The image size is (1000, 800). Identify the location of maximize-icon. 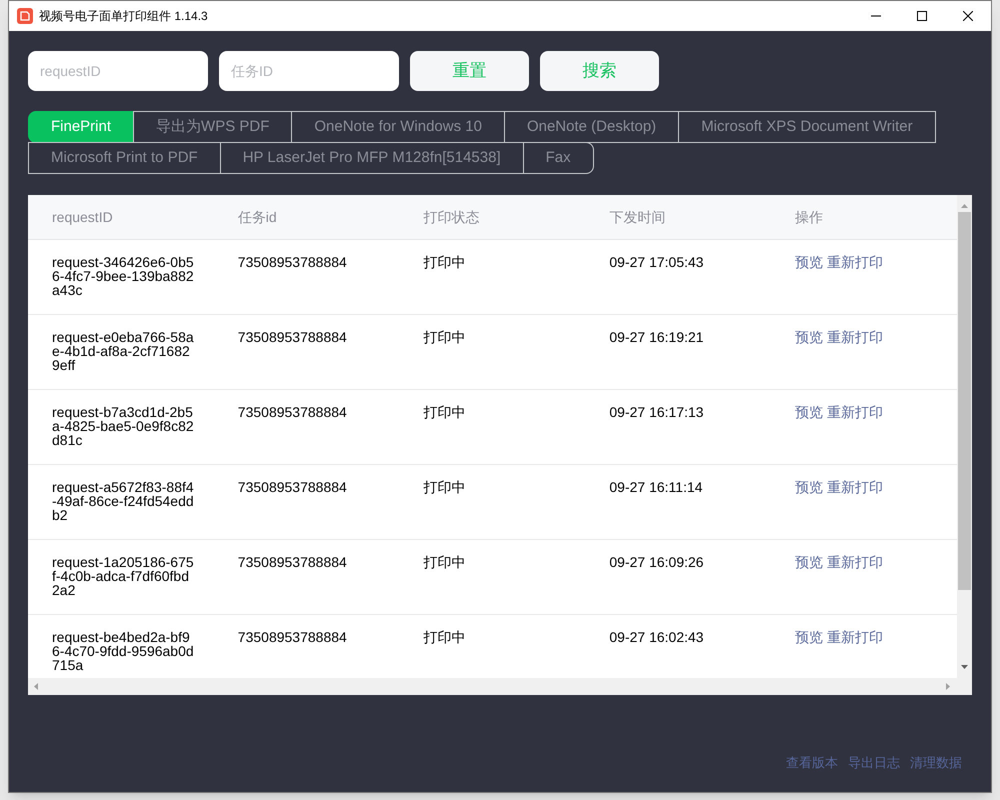
(922, 16).